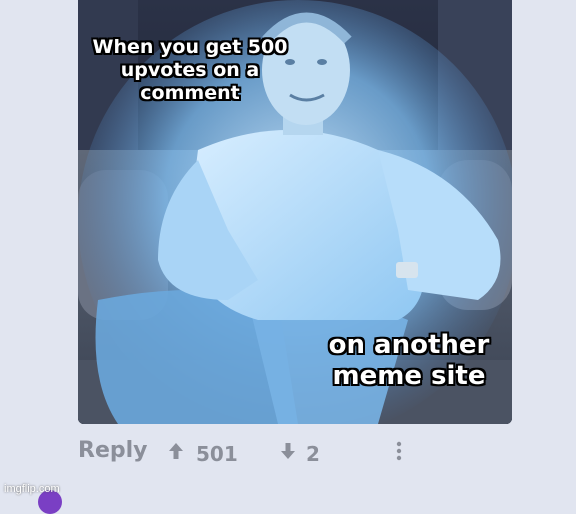 The image size is (576, 514). I want to click on upvote-count: 501, so click(217, 454).